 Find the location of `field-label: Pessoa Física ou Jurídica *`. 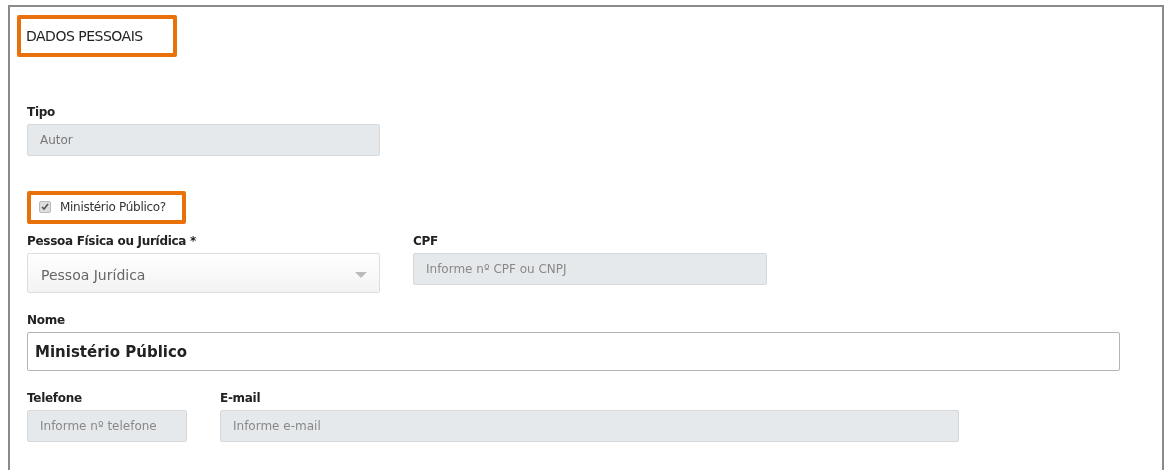

field-label: Pessoa Física ou Jurídica * is located at coordinates (112, 241).